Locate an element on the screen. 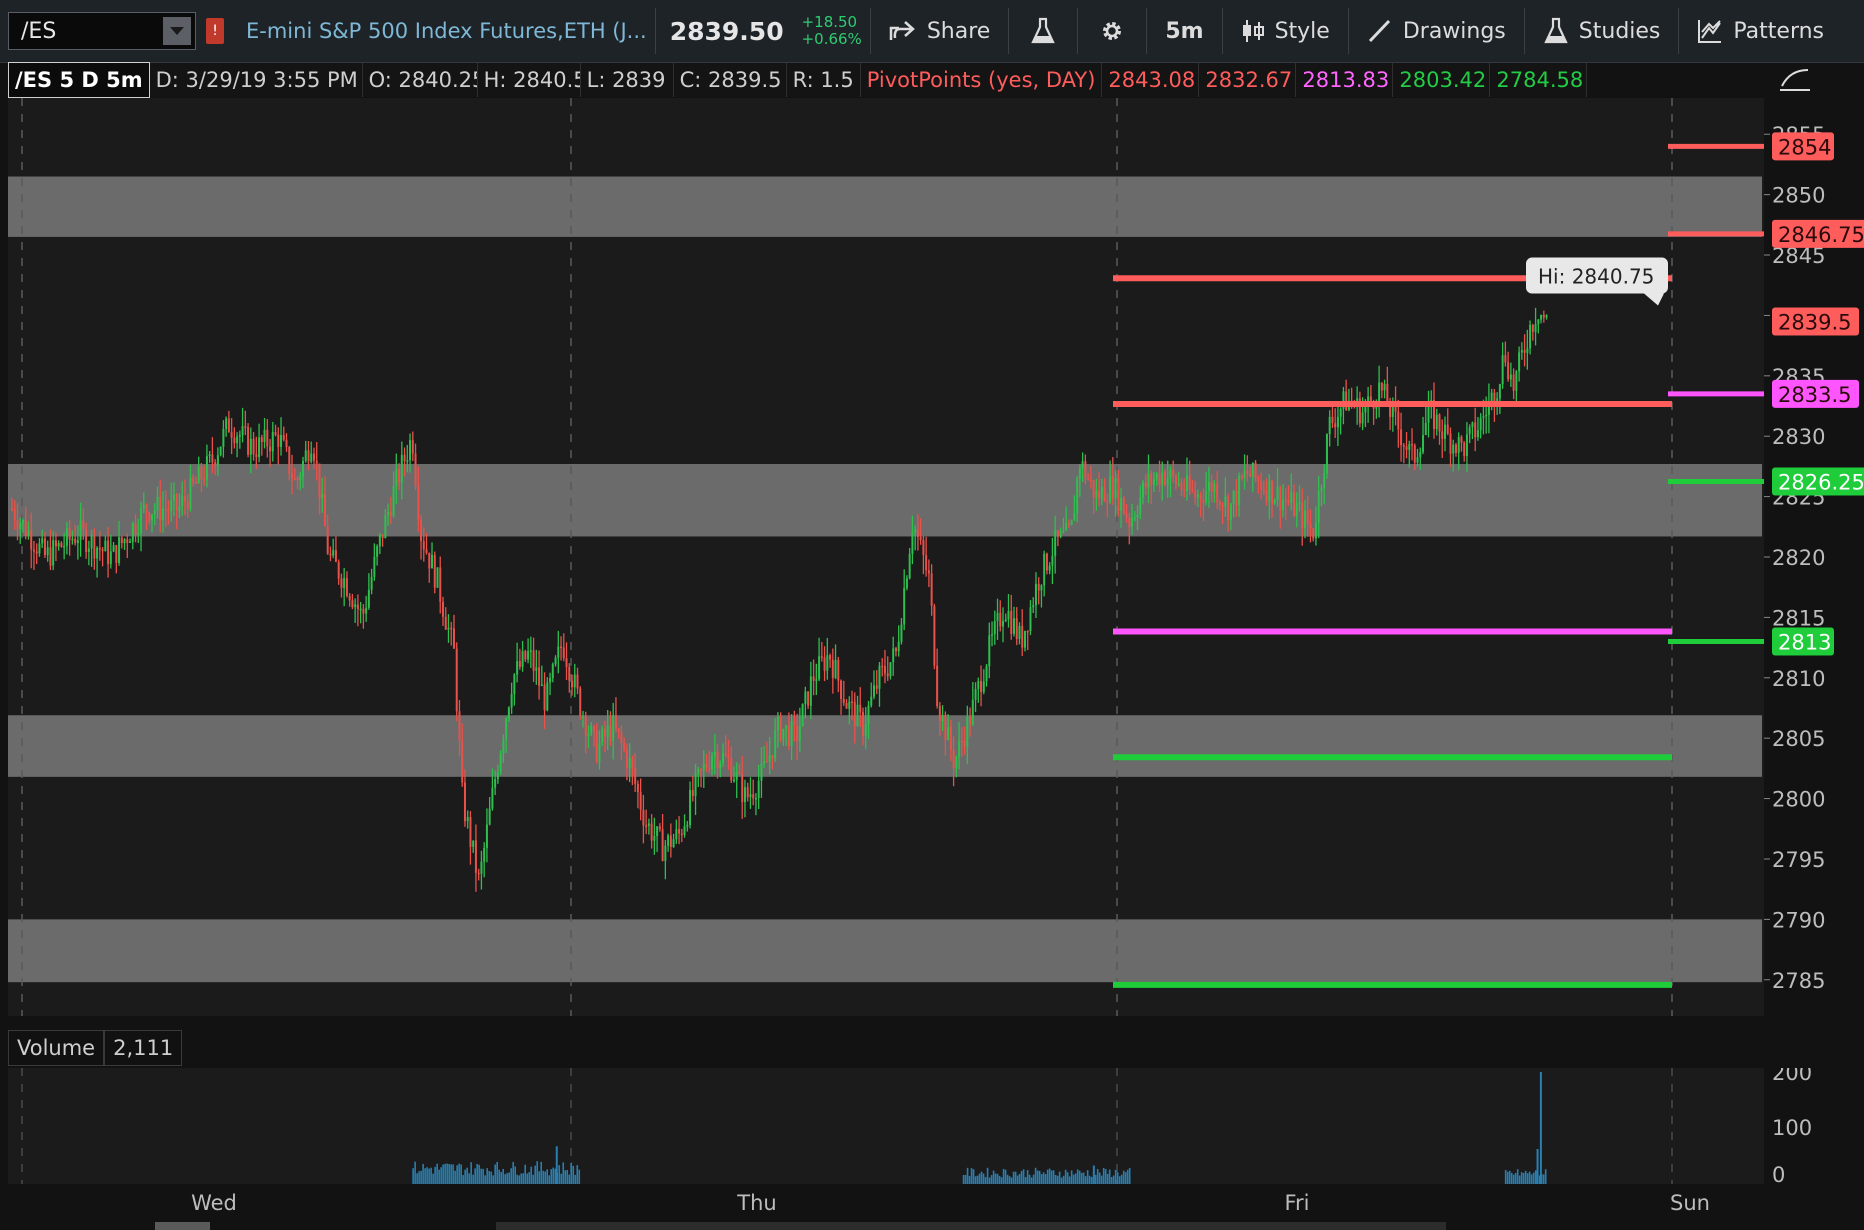 This screenshot has height=1230, width=1864. trend-tool-icon is located at coordinates (1796, 80).